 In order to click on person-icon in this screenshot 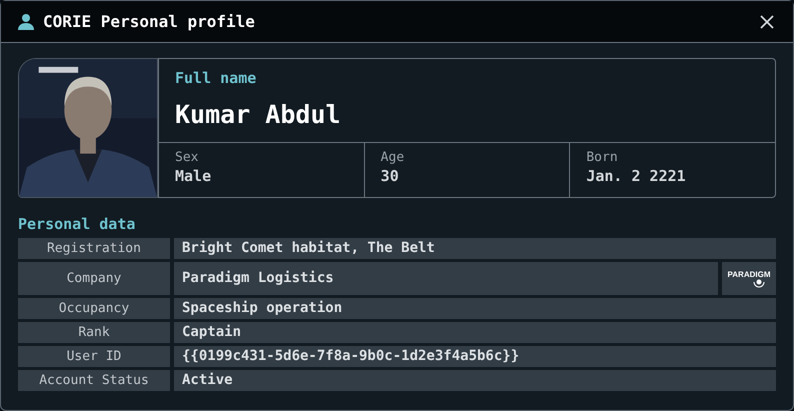, I will do `click(26, 21)`.